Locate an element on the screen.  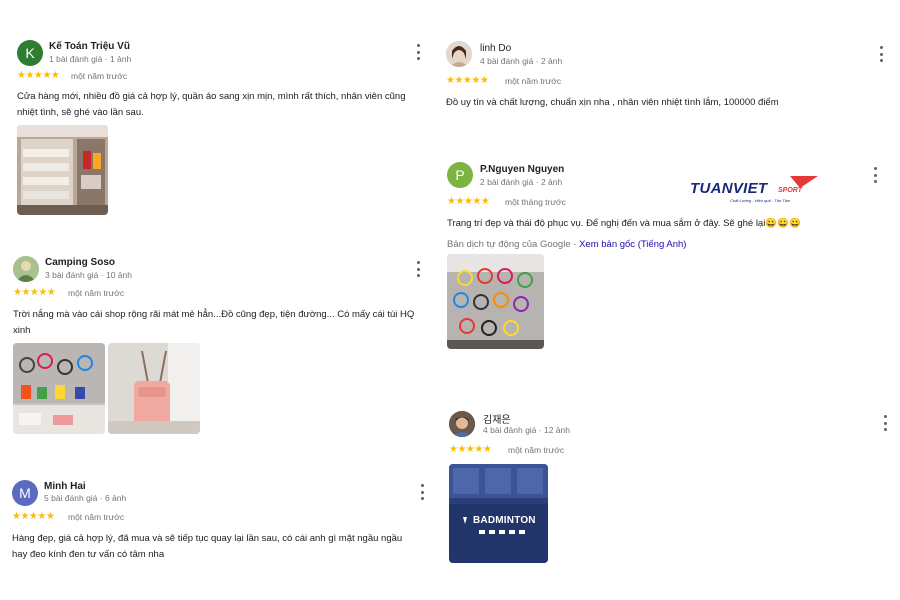
brand-tagline: Chất Lượng - Hiệu quả - Tận Tâm is located at coordinates (760, 200).